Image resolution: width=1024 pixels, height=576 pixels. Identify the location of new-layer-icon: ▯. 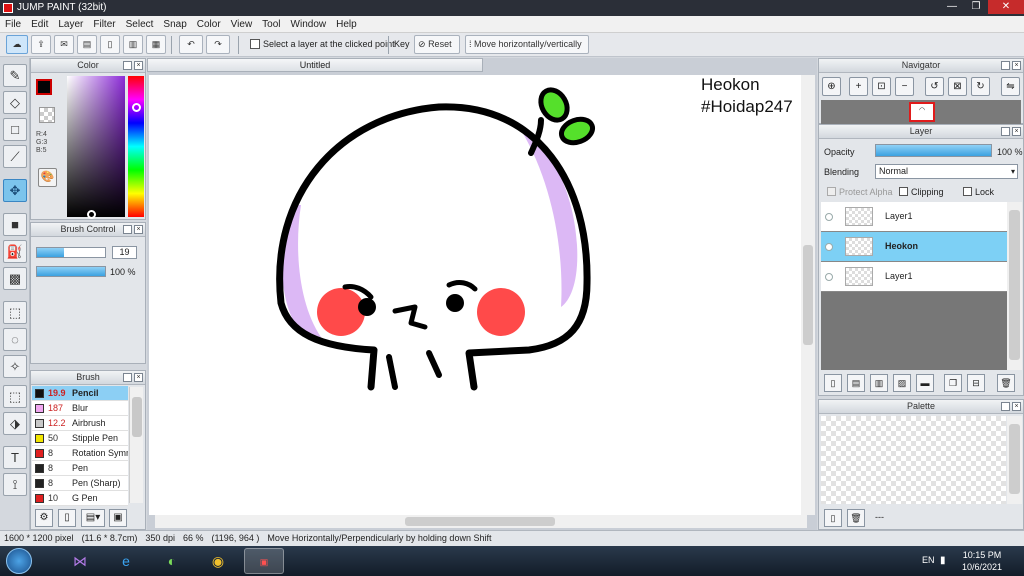
(833, 383).